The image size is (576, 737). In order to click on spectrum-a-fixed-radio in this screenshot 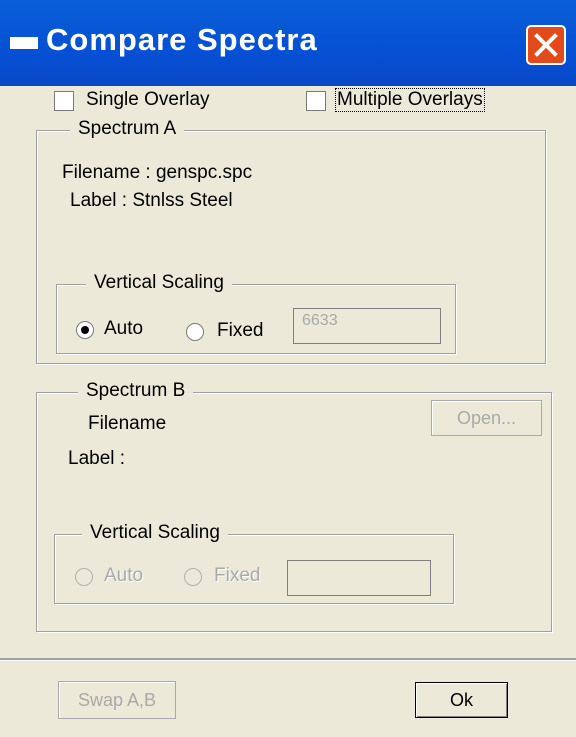, I will do `click(195, 332)`.